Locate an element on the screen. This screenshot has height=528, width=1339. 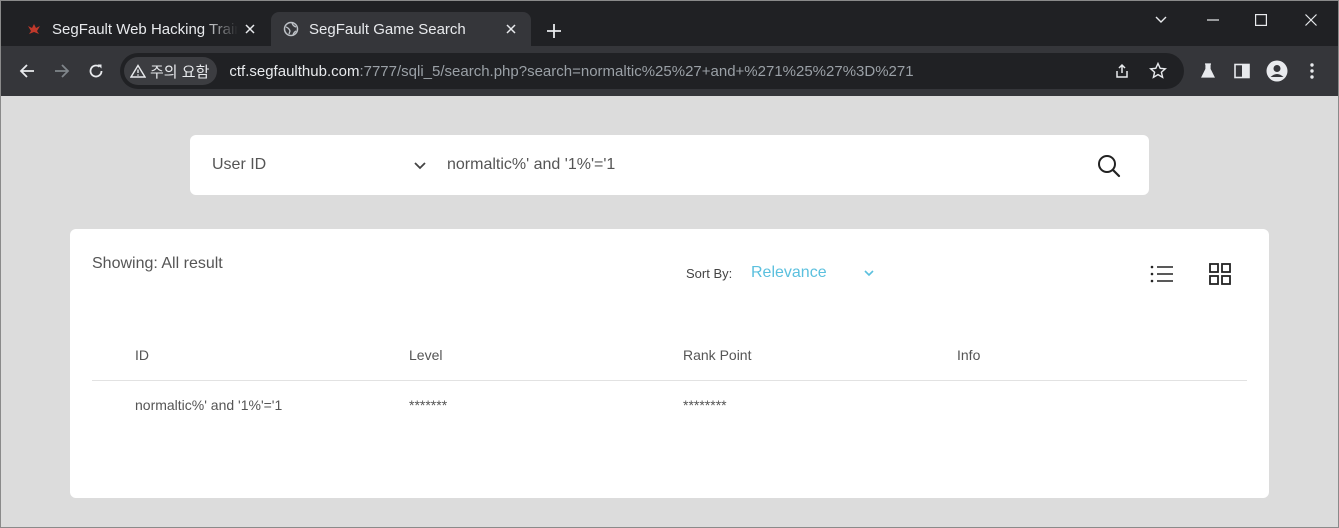
column-header-rank-point: Rank Point is located at coordinates (717, 355).